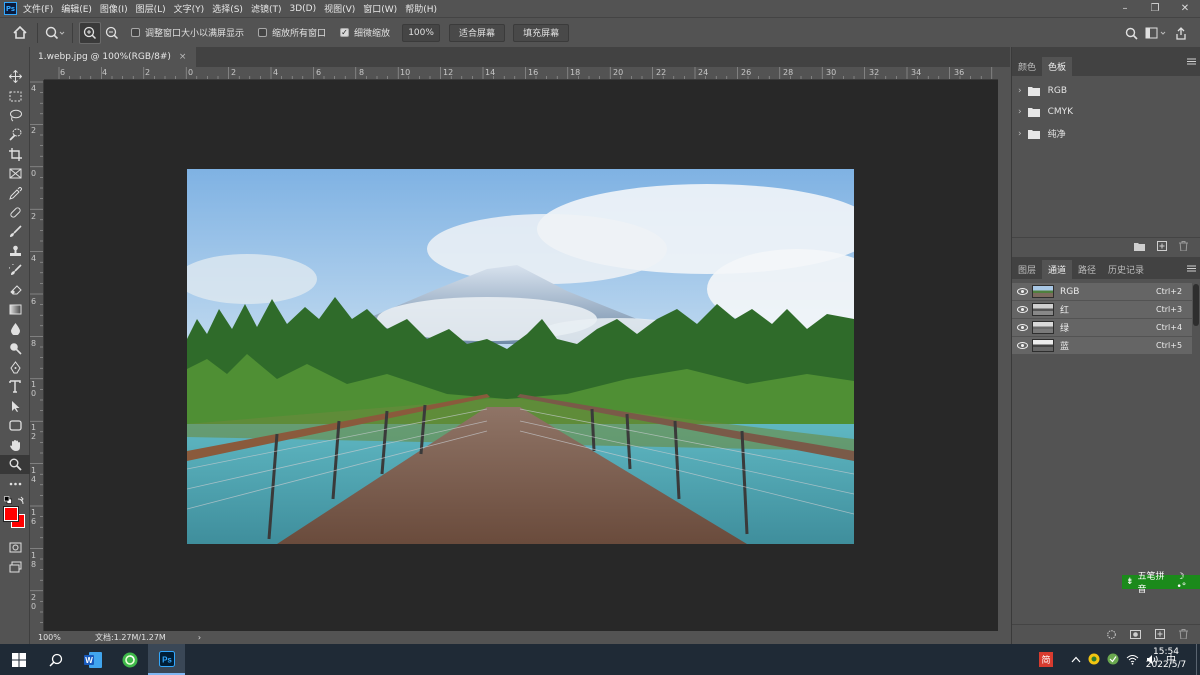 The width and height of the screenshot is (1200, 675). Describe the element at coordinates (1027, 269) in the screenshot. I see `tab-layers: 图层` at that location.